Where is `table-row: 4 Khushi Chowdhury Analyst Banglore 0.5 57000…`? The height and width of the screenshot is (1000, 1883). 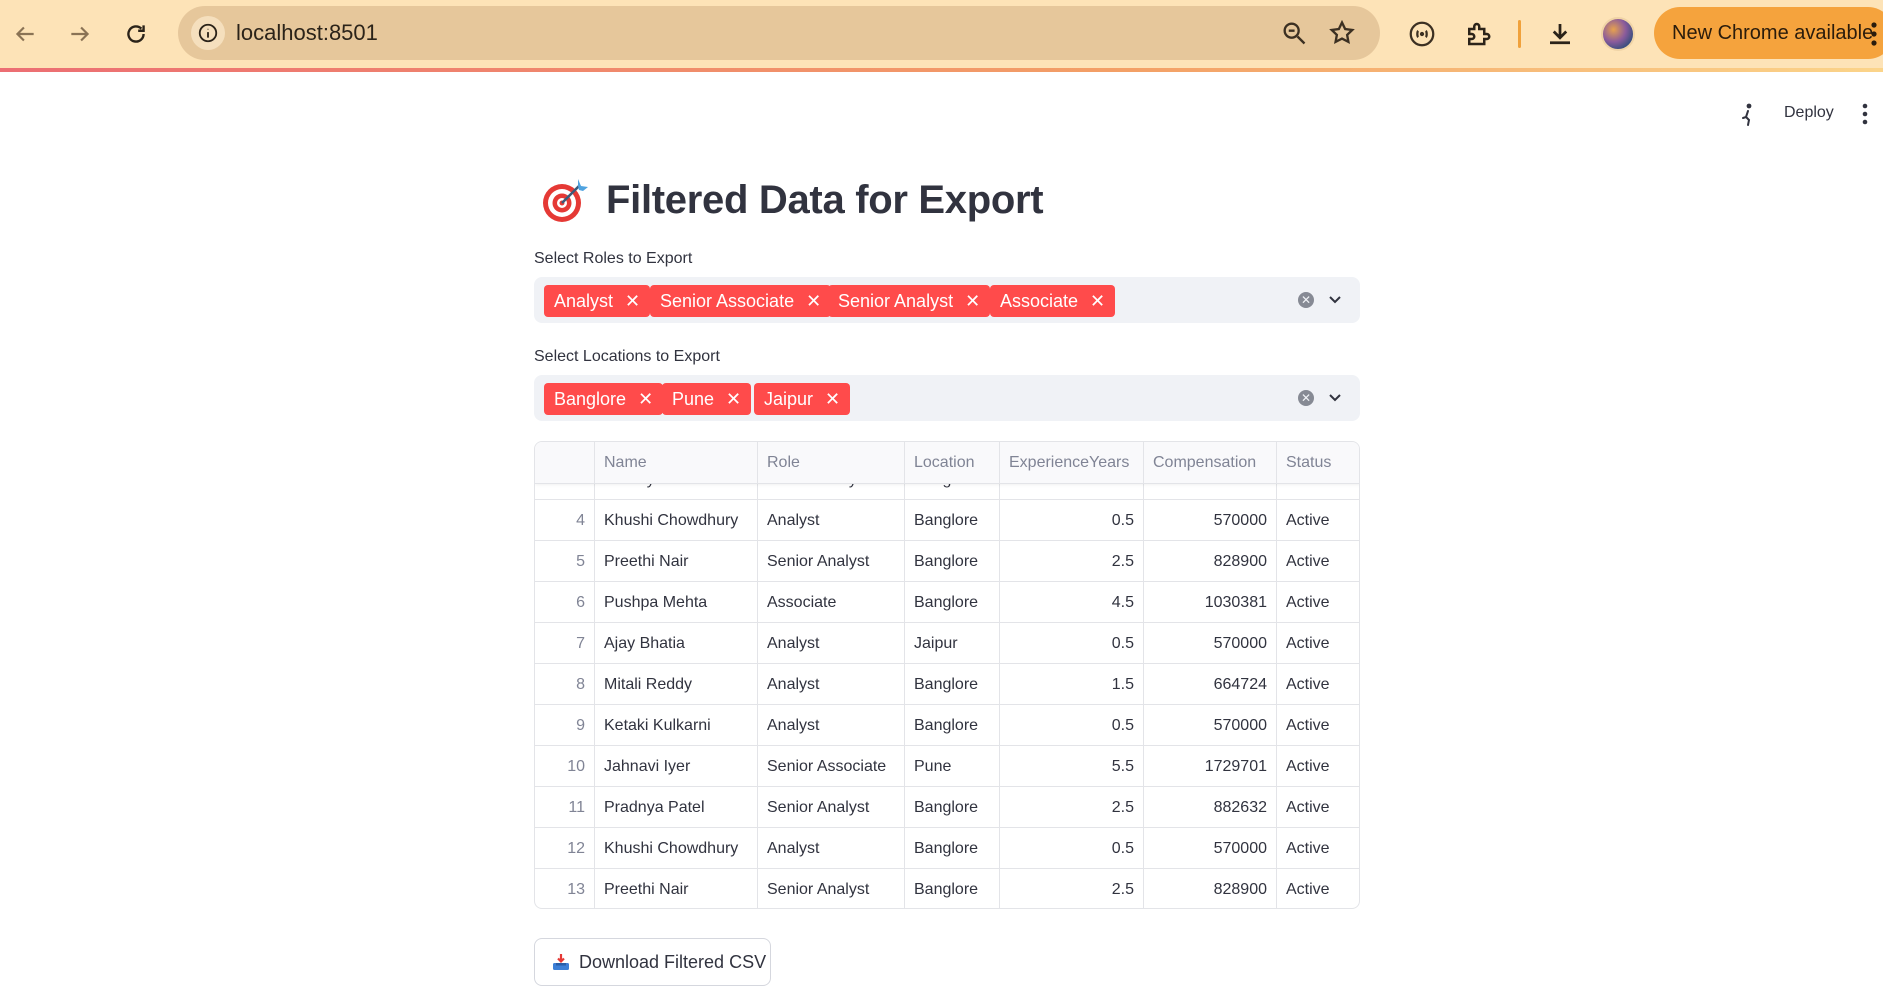
table-row: 4 Khushi Chowdhury Analyst Banglore 0.5 57000… is located at coordinates (947, 520).